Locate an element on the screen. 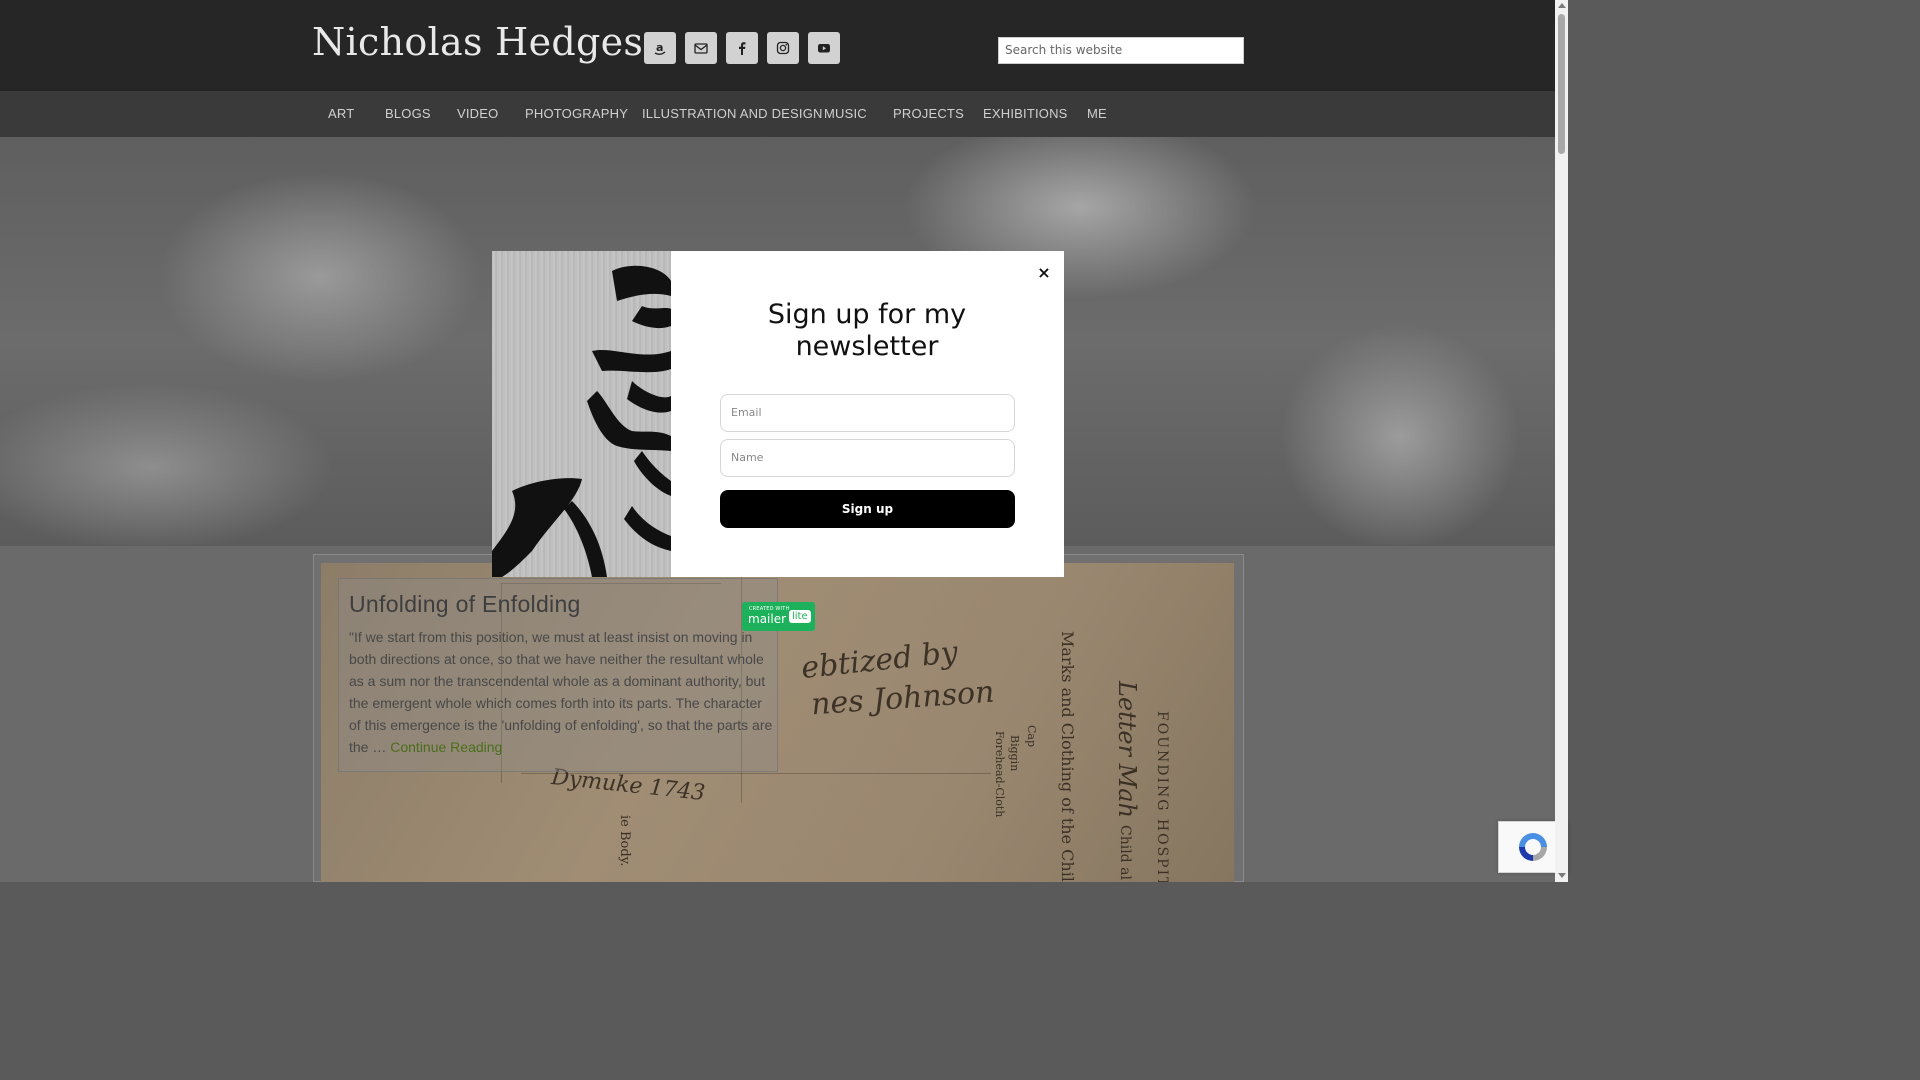 The width and height of the screenshot is (1920, 1080). nav-item-me: ME is located at coordinates (1097, 113).